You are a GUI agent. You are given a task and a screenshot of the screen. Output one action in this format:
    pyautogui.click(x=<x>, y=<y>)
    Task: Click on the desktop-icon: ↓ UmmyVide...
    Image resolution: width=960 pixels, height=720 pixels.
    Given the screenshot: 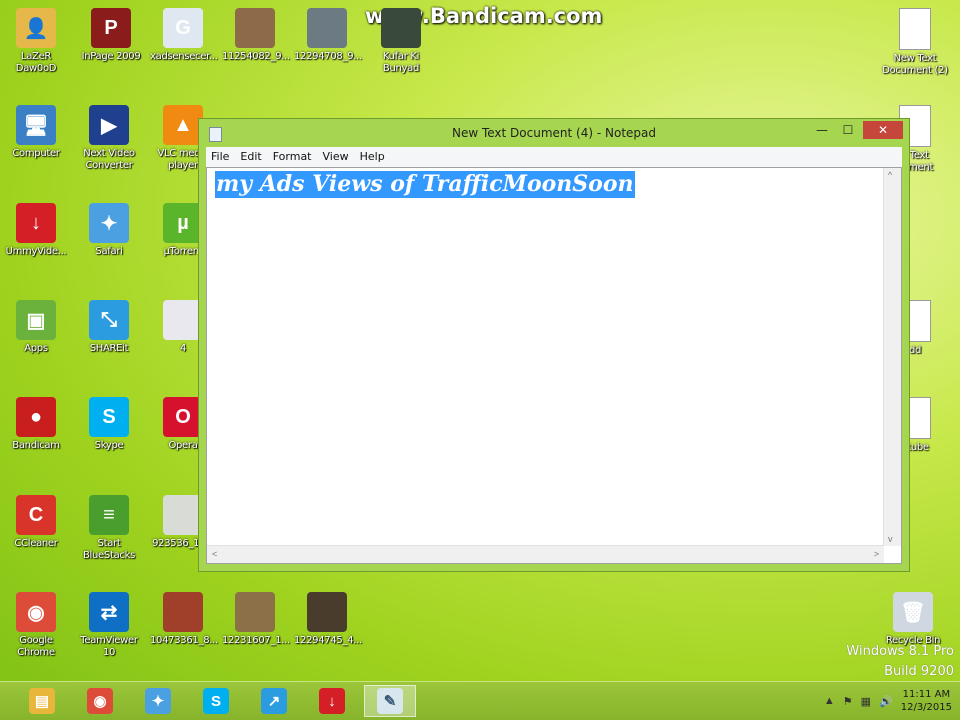 What is the action you would take?
    pyautogui.click(x=36, y=230)
    